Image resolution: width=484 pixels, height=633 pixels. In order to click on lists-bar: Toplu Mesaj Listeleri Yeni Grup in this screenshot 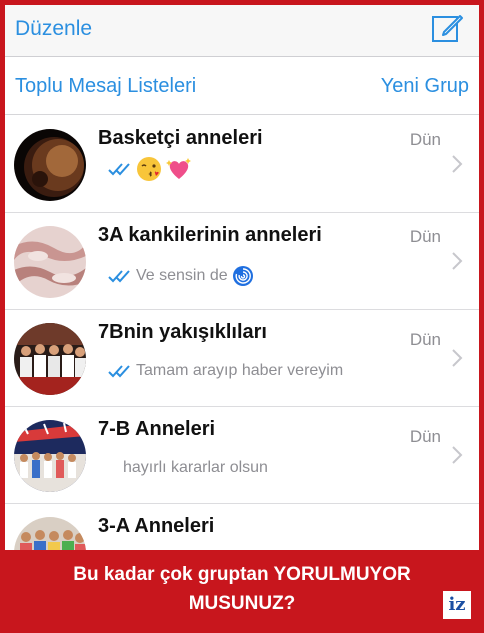, I will do `click(242, 86)`.